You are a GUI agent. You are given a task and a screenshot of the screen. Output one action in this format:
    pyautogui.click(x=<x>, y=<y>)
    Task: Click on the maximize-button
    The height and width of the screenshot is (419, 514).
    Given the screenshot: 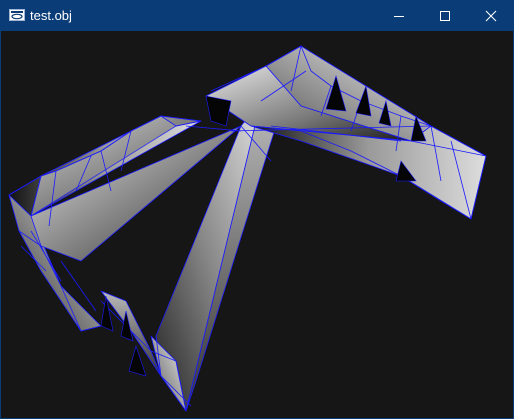 What is the action you would take?
    pyautogui.click(x=445, y=15)
    